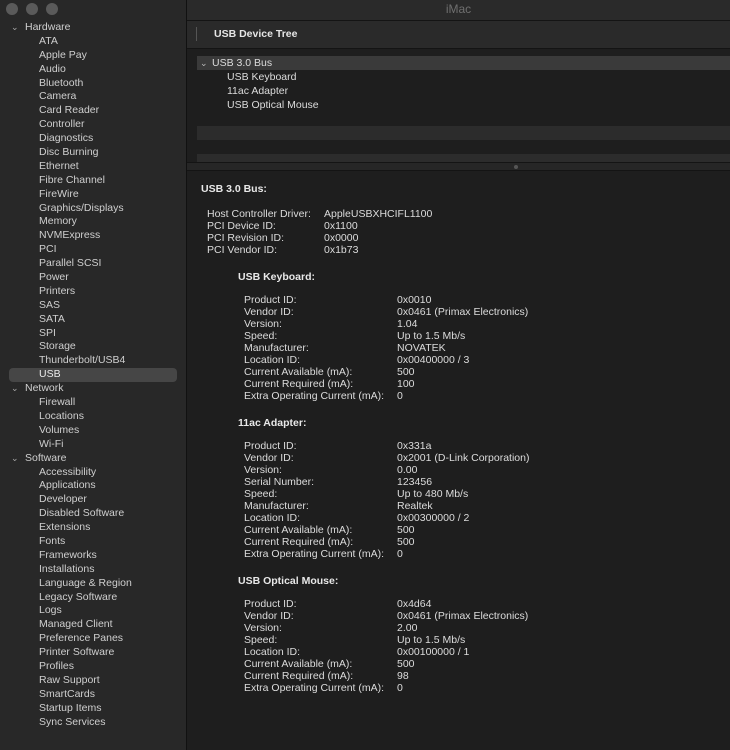 The image size is (730, 750). What do you see at coordinates (341, 238) in the screenshot?
I see `property-value: 0x0000` at bounding box center [341, 238].